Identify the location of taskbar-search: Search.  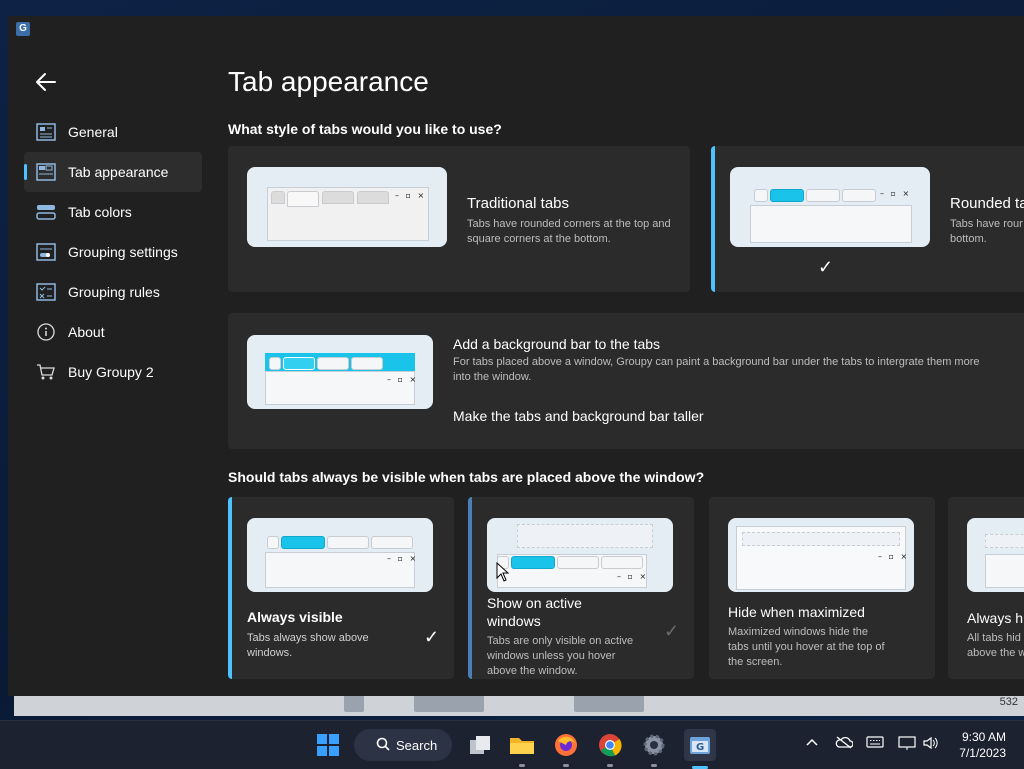
(403, 745).